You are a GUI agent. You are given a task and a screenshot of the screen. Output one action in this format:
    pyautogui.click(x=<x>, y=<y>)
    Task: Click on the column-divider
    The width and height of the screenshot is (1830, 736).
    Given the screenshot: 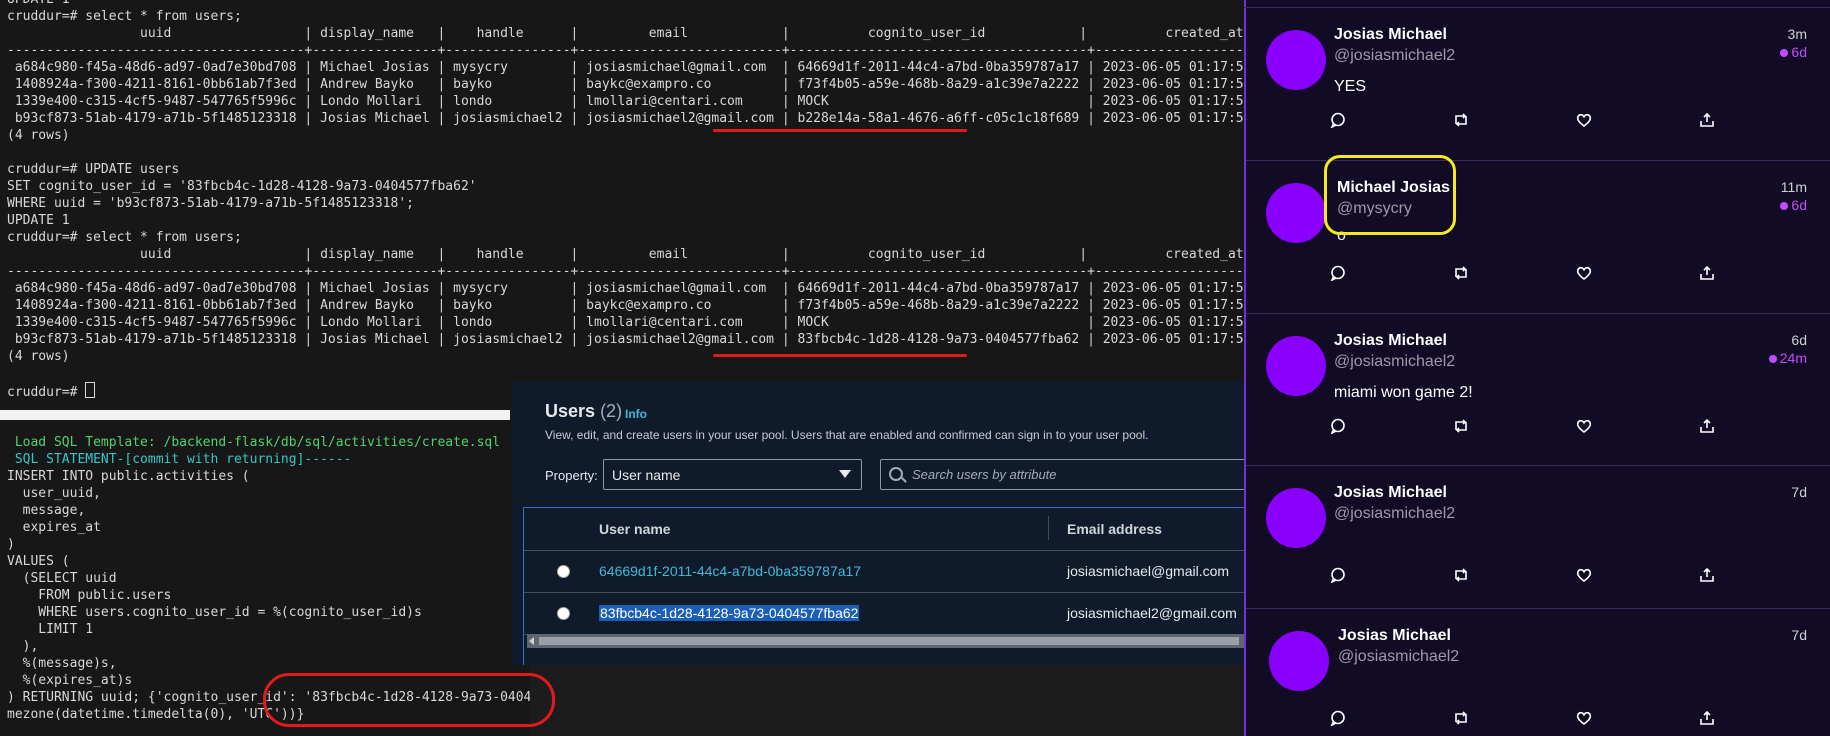 What is the action you would take?
    pyautogui.click(x=1048, y=528)
    